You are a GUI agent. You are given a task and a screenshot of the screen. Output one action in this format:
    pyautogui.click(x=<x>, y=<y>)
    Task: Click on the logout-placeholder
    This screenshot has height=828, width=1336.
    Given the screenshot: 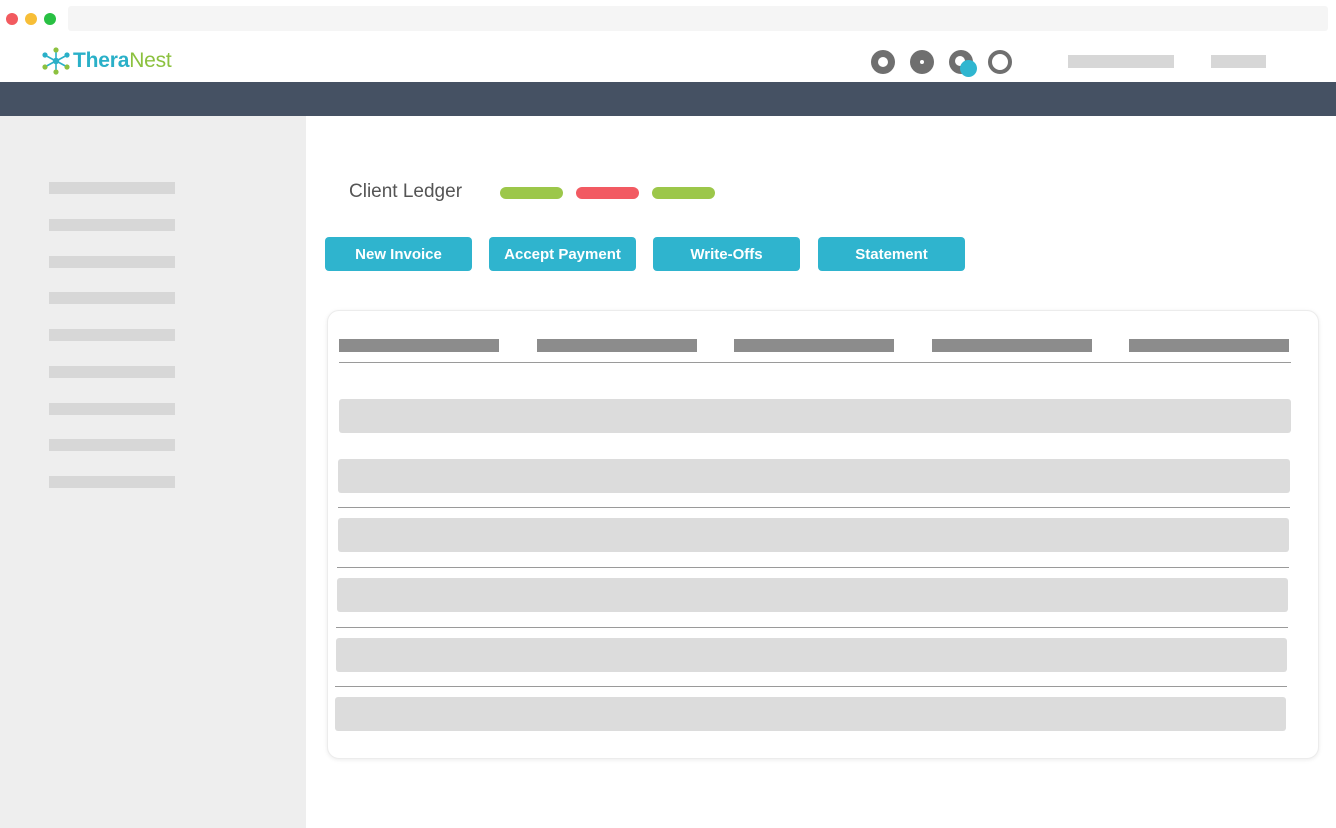 What is the action you would take?
    pyautogui.click(x=1238, y=61)
    